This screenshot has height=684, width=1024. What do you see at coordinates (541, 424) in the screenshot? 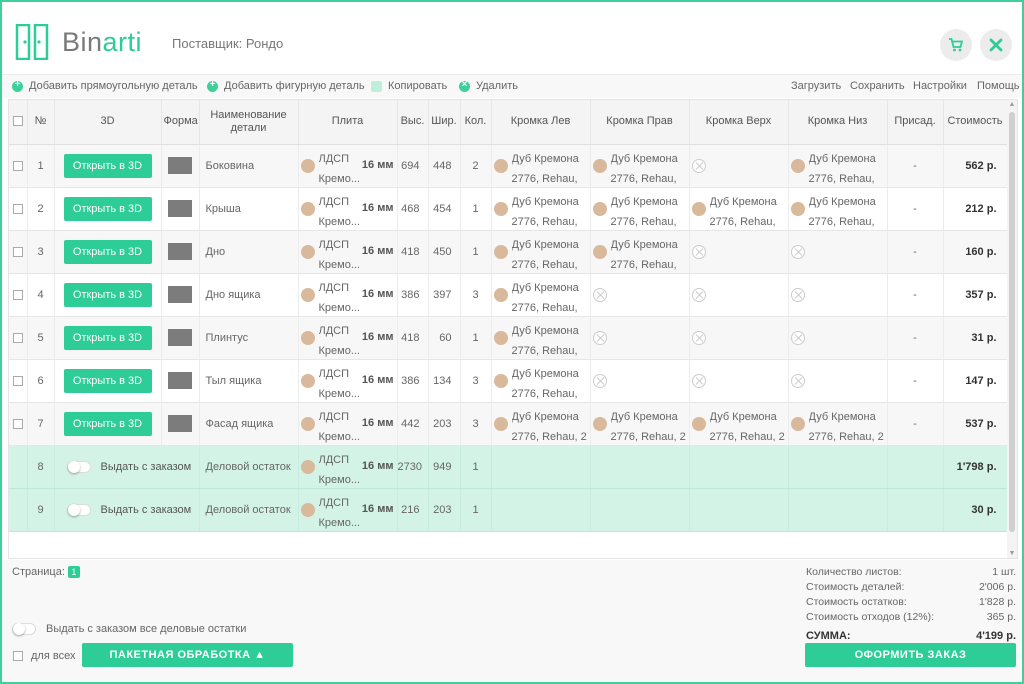
I see `edge-left-cell: Дуб Кремона 2776, Rehau, 2 х` at bounding box center [541, 424].